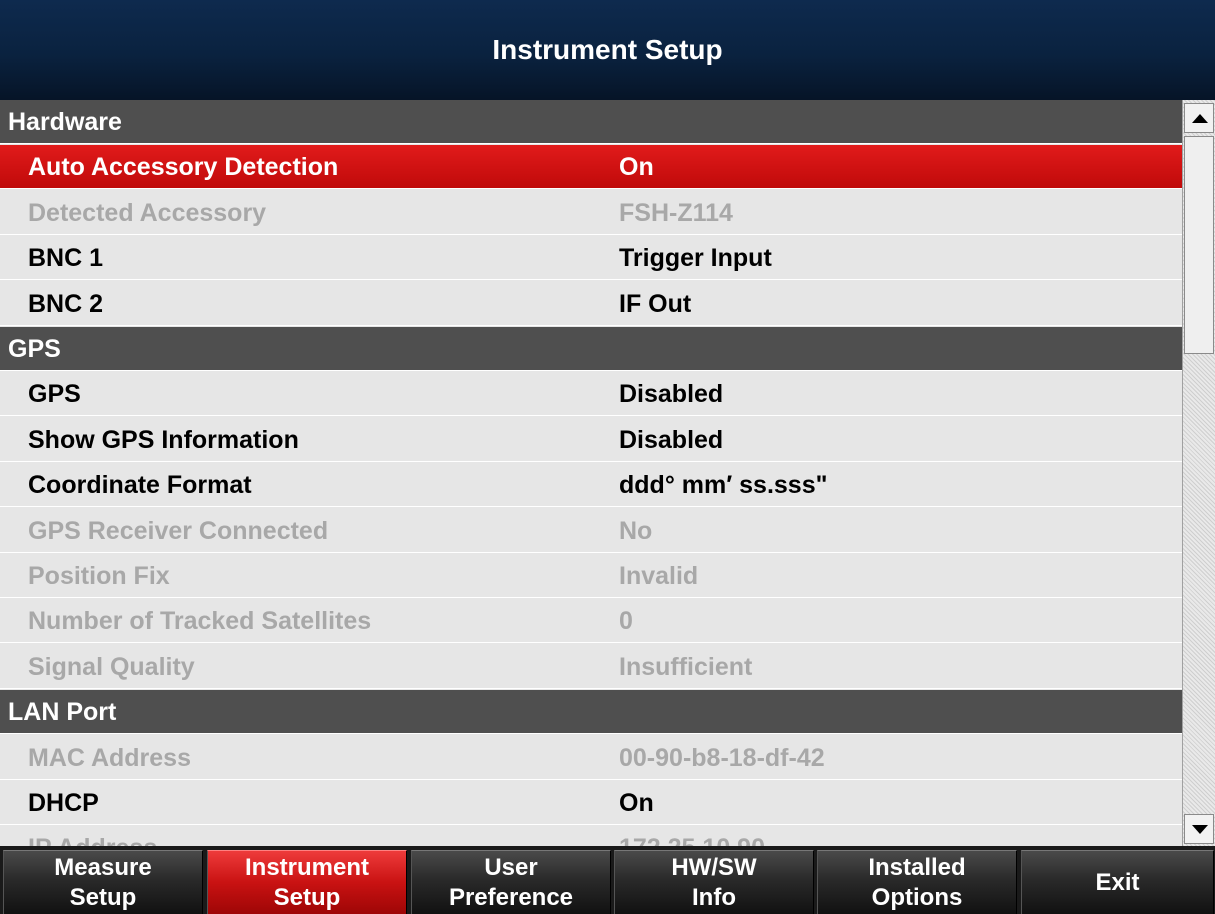  What do you see at coordinates (66, 303) in the screenshot?
I see `setting-label: BNC 2` at bounding box center [66, 303].